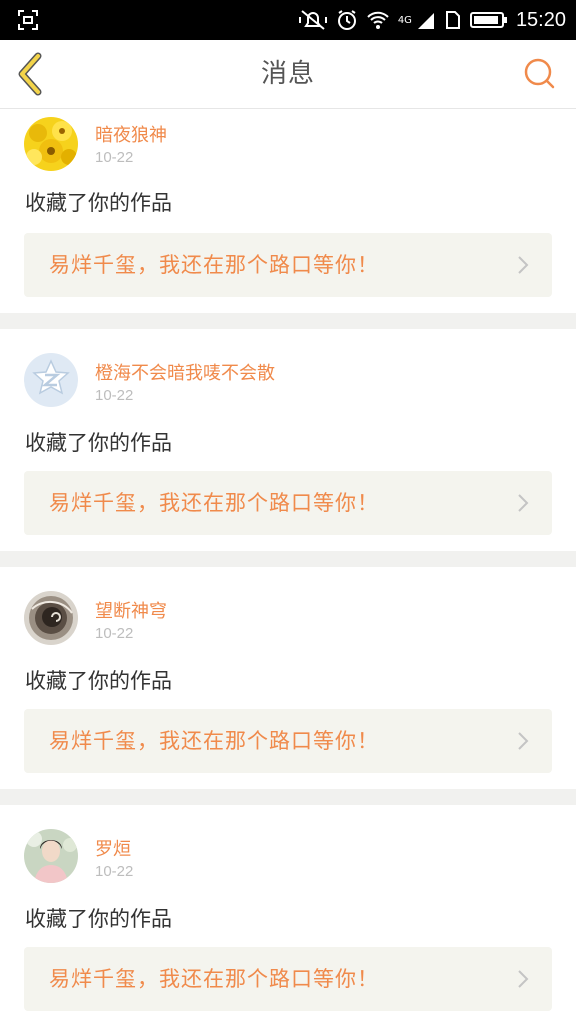 The image size is (576, 1024). I want to click on signal-icon, so click(425, 21).